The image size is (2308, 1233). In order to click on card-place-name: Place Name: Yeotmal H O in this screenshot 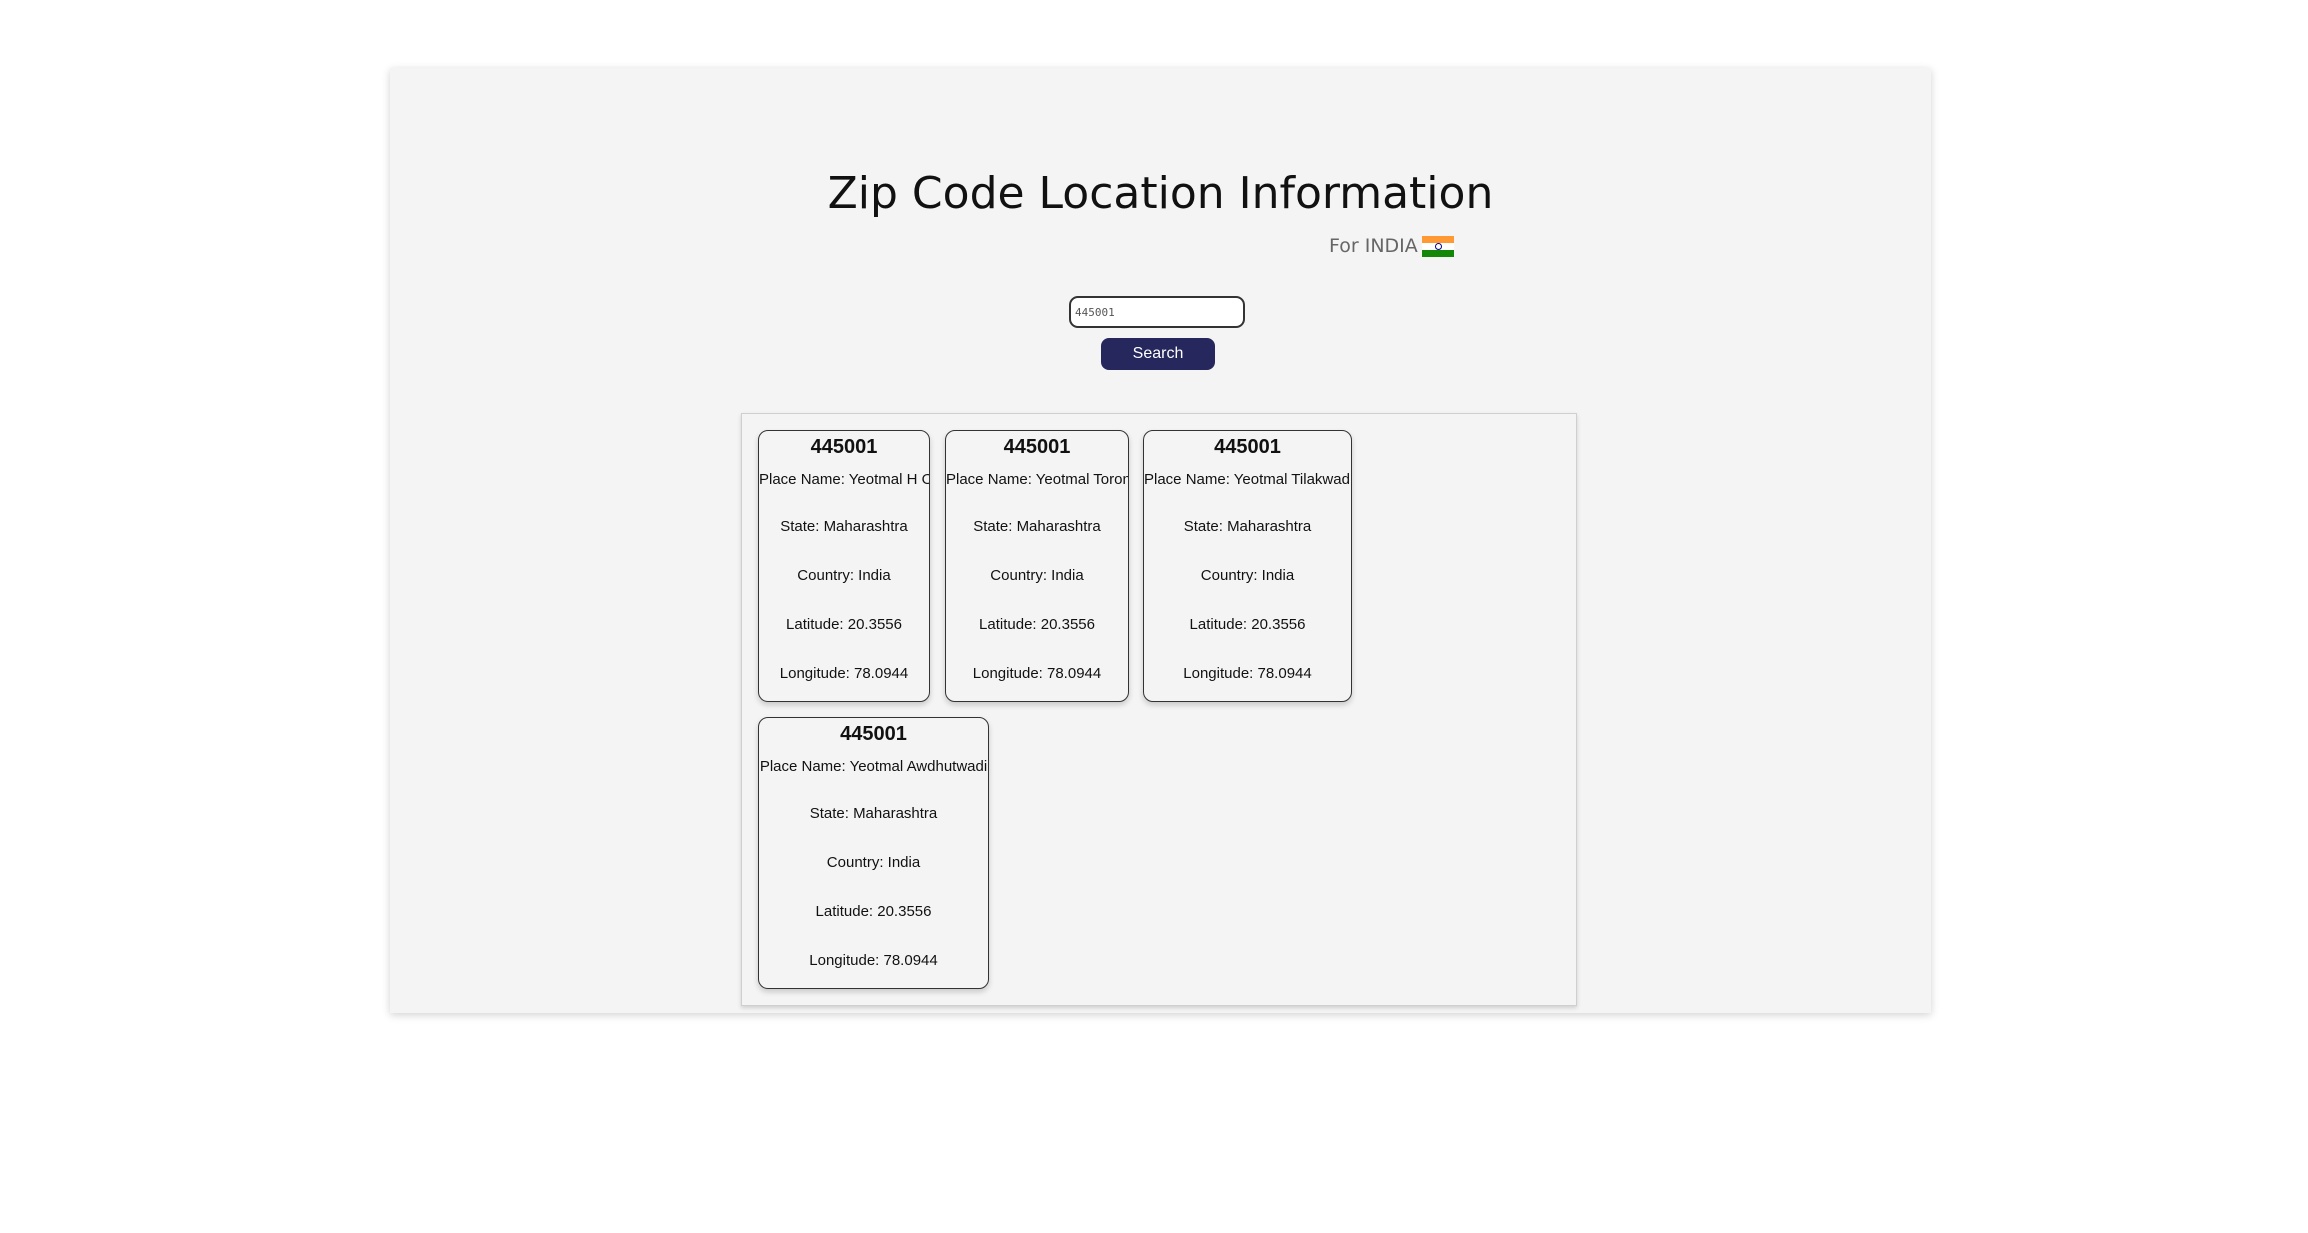, I will do `click(844, 479)`.